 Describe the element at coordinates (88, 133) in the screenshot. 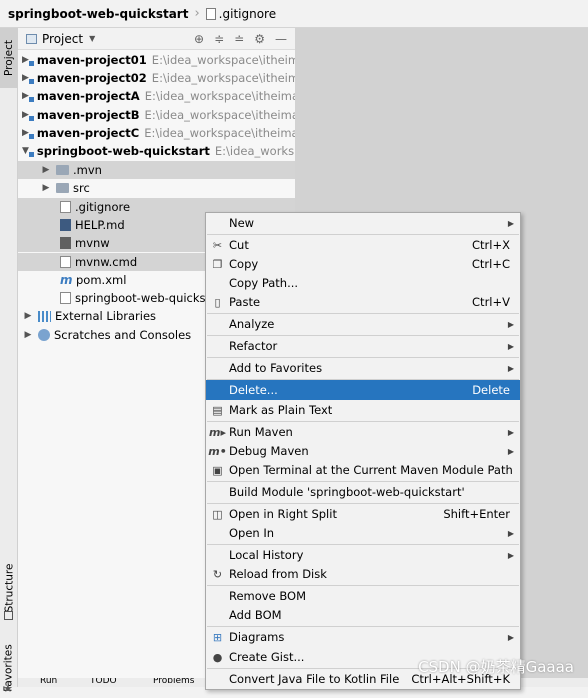

I see `module-name: maven-projectC` at that location.